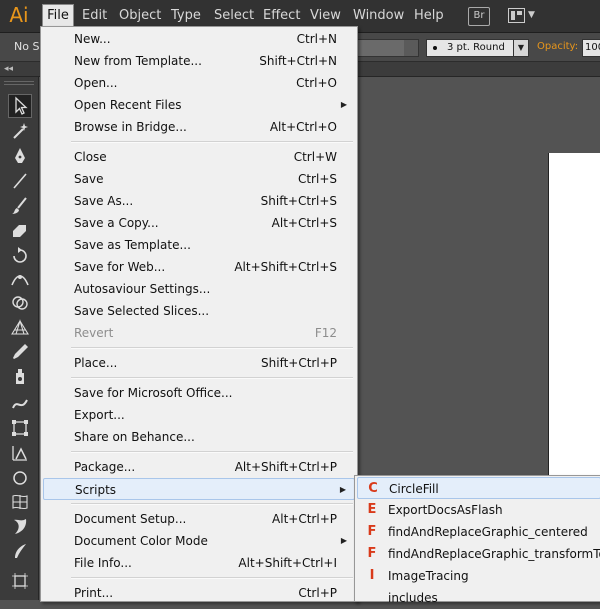 Image resolution: width=600 pixels, height=609 pixels. I want to click on menu-select: Select, so click(234, 16).